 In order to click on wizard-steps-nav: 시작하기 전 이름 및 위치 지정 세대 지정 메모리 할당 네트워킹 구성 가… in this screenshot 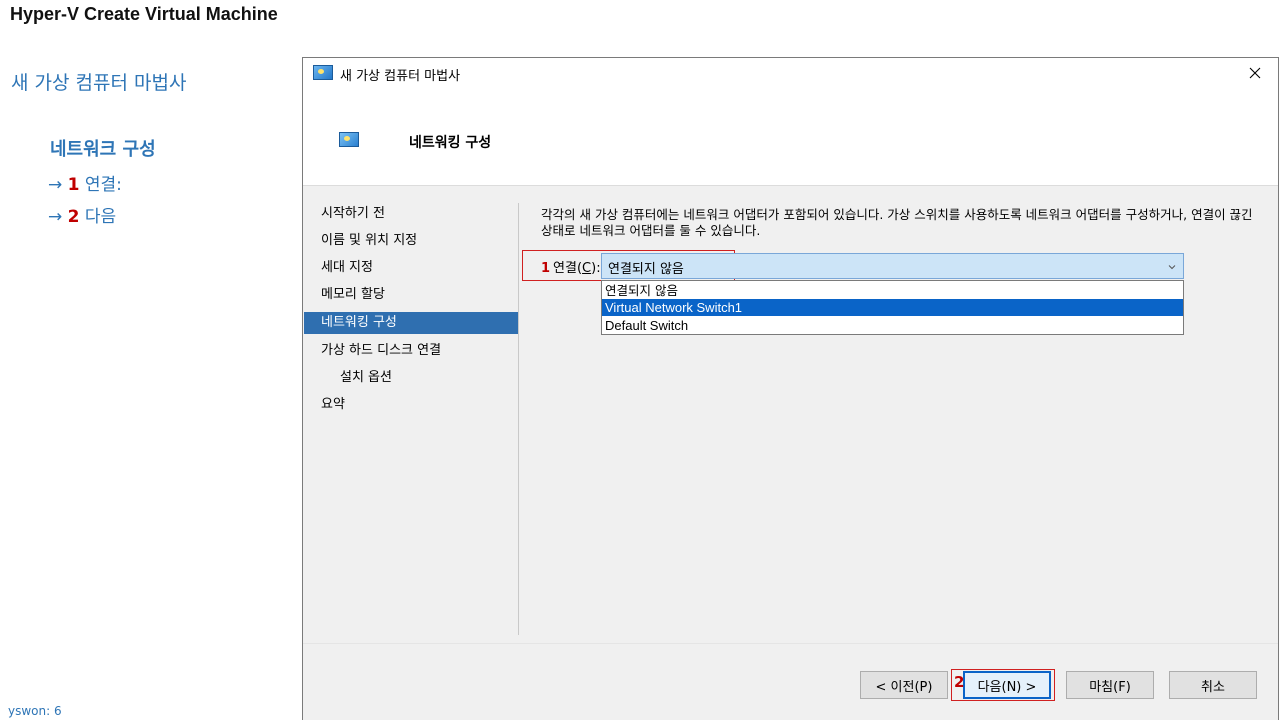, I will do `click(411, 412)`.